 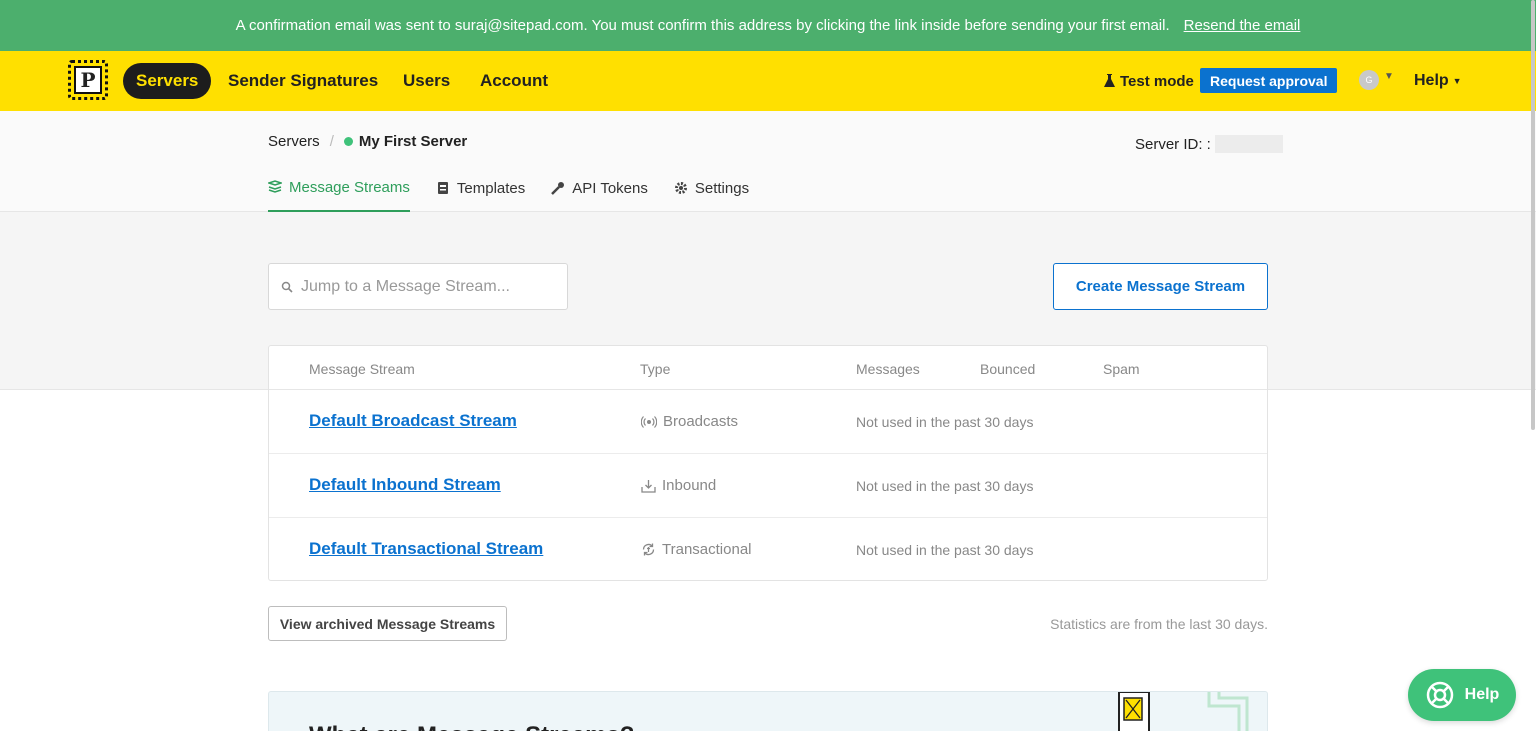 What do you see at coordinates (1183, 711) in the screenshot?
I see `illustration-icon` at bounding box center [1183, 711].